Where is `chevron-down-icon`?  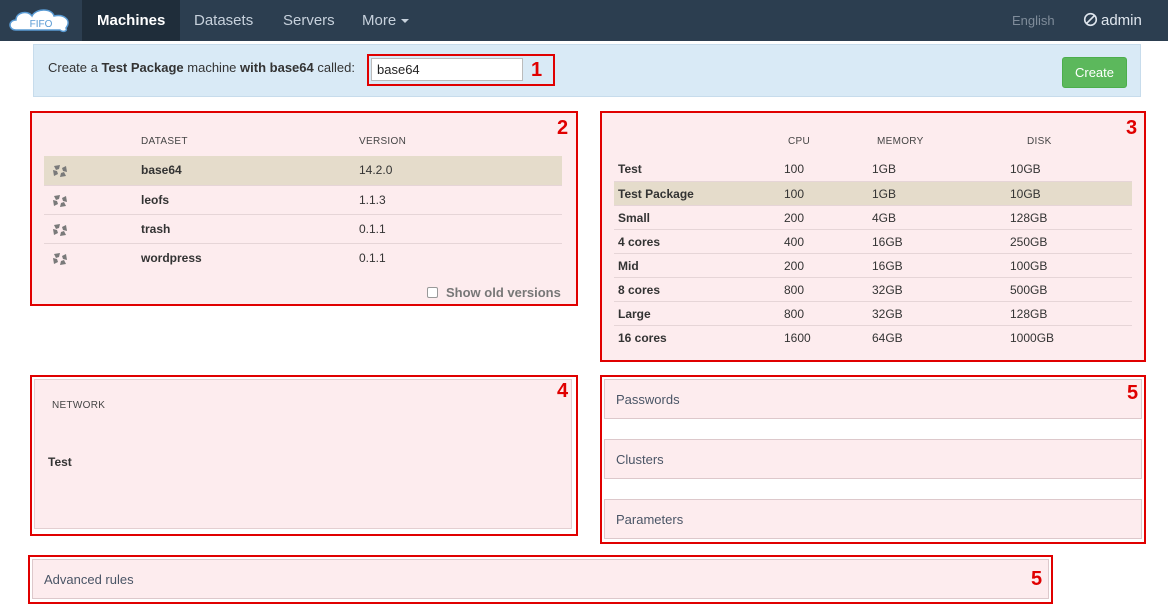 chevron-down-icon is located at coordinates (405, 21).